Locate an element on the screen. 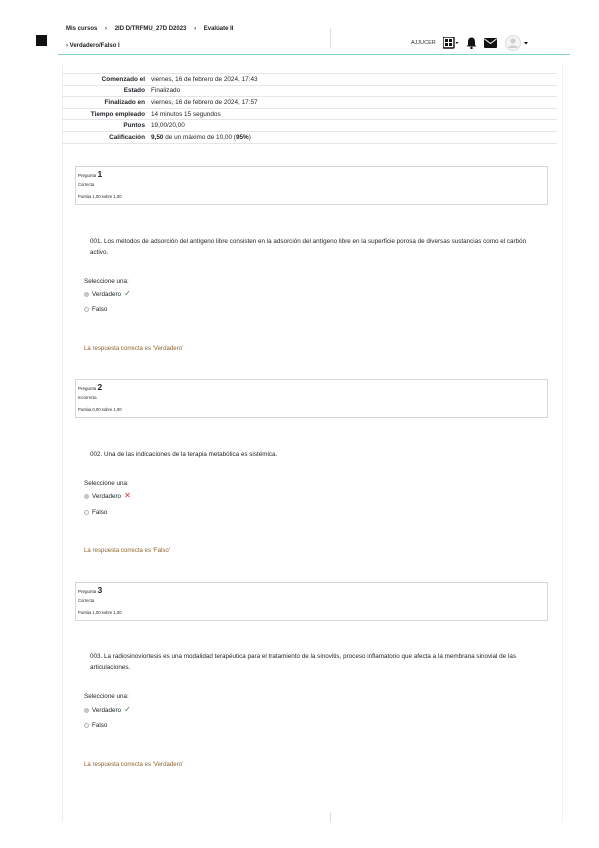 This screenshot has width=599, height=848. summary-value: viernes, 16 de febrero de 2024, 17:43 is located at coordinates (352, 79).